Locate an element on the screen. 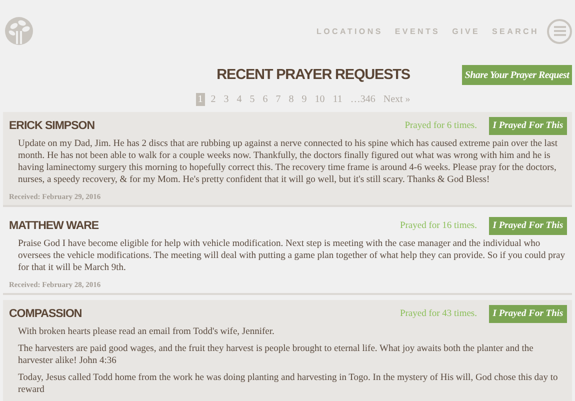 This screenshot has height=401, width=575. page-link: 7 is located at coordinates (278, 99).